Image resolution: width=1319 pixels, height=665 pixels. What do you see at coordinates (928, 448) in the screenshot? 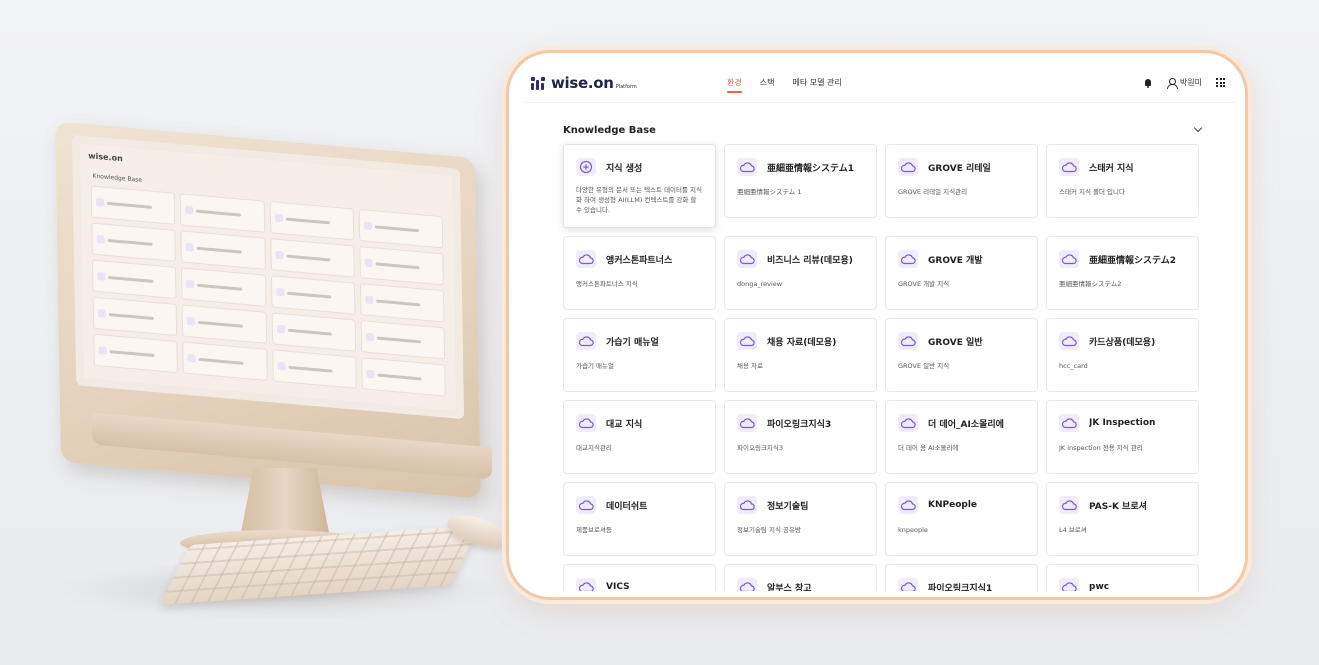
I see `card-description: 더 데어 용 AI소몰리에` at bounding box center [928, 448].